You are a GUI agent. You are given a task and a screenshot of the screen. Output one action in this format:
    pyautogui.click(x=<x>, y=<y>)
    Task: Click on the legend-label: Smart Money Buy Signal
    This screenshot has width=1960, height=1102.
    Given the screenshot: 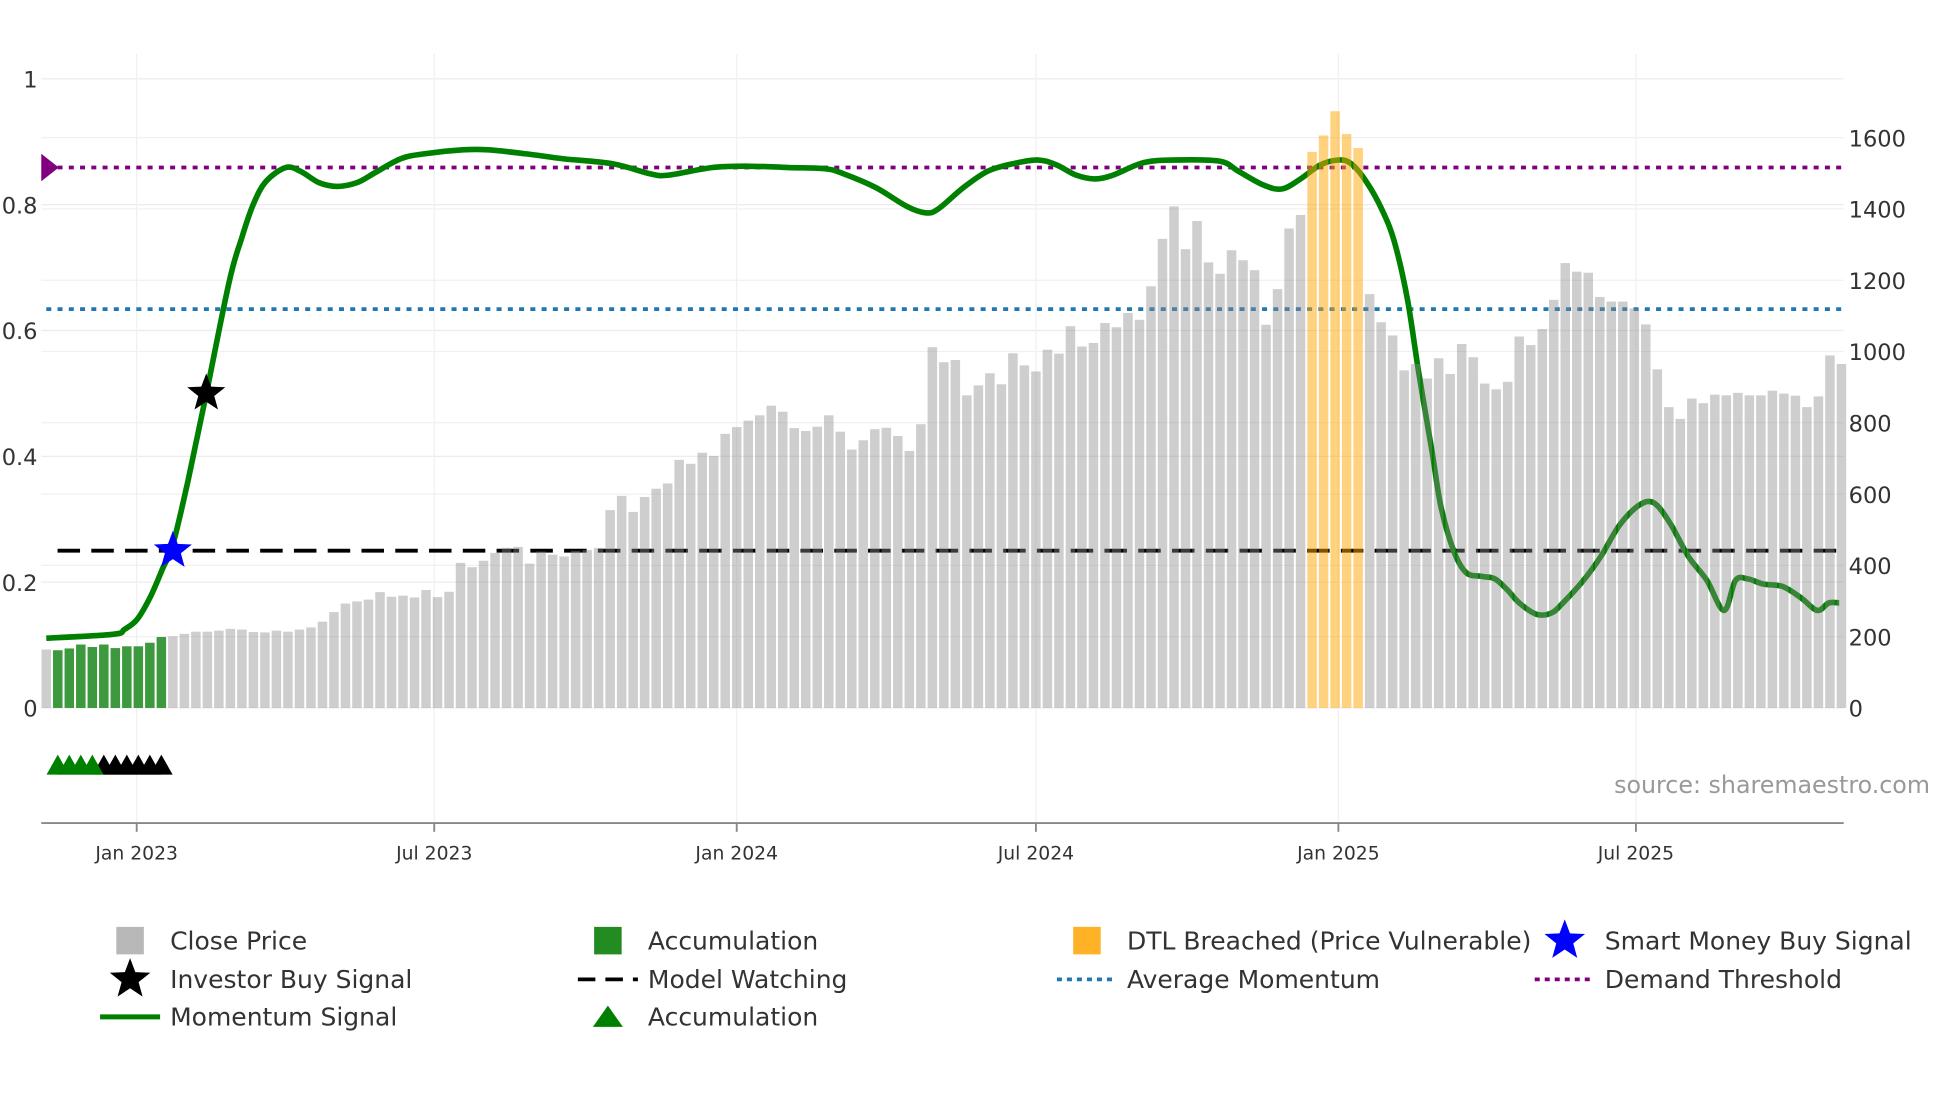 What is the action you would take?
    pyautogui.click(x=1758, y=940)
    